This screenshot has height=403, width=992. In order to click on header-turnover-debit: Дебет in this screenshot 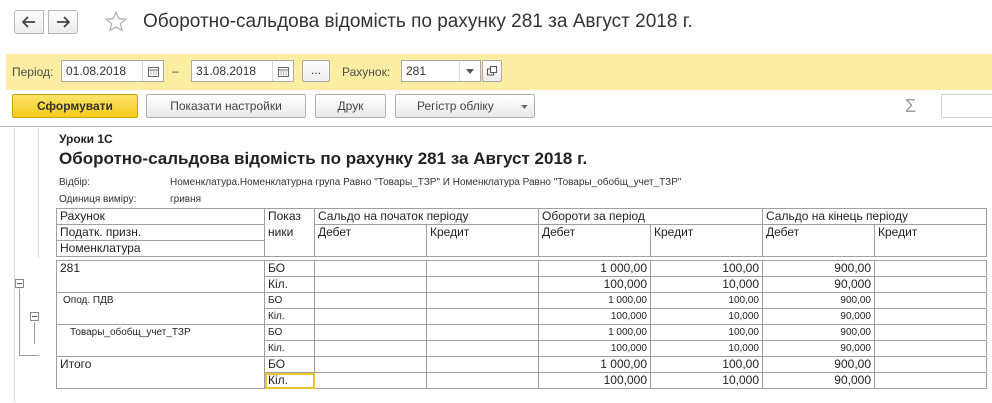, I will do `click(594, 232)`.